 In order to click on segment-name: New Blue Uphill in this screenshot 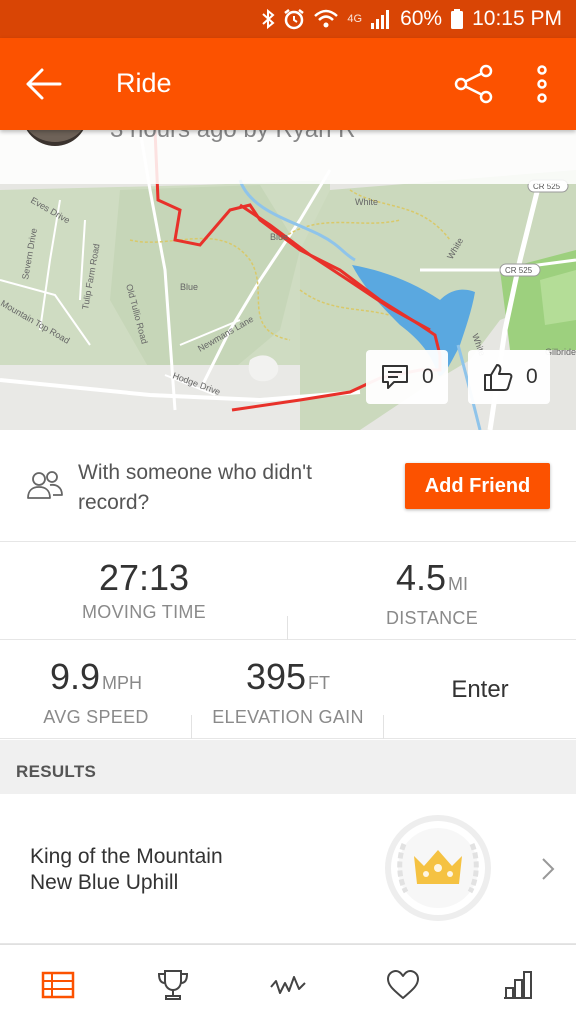, I will do `click(104, 882)`.